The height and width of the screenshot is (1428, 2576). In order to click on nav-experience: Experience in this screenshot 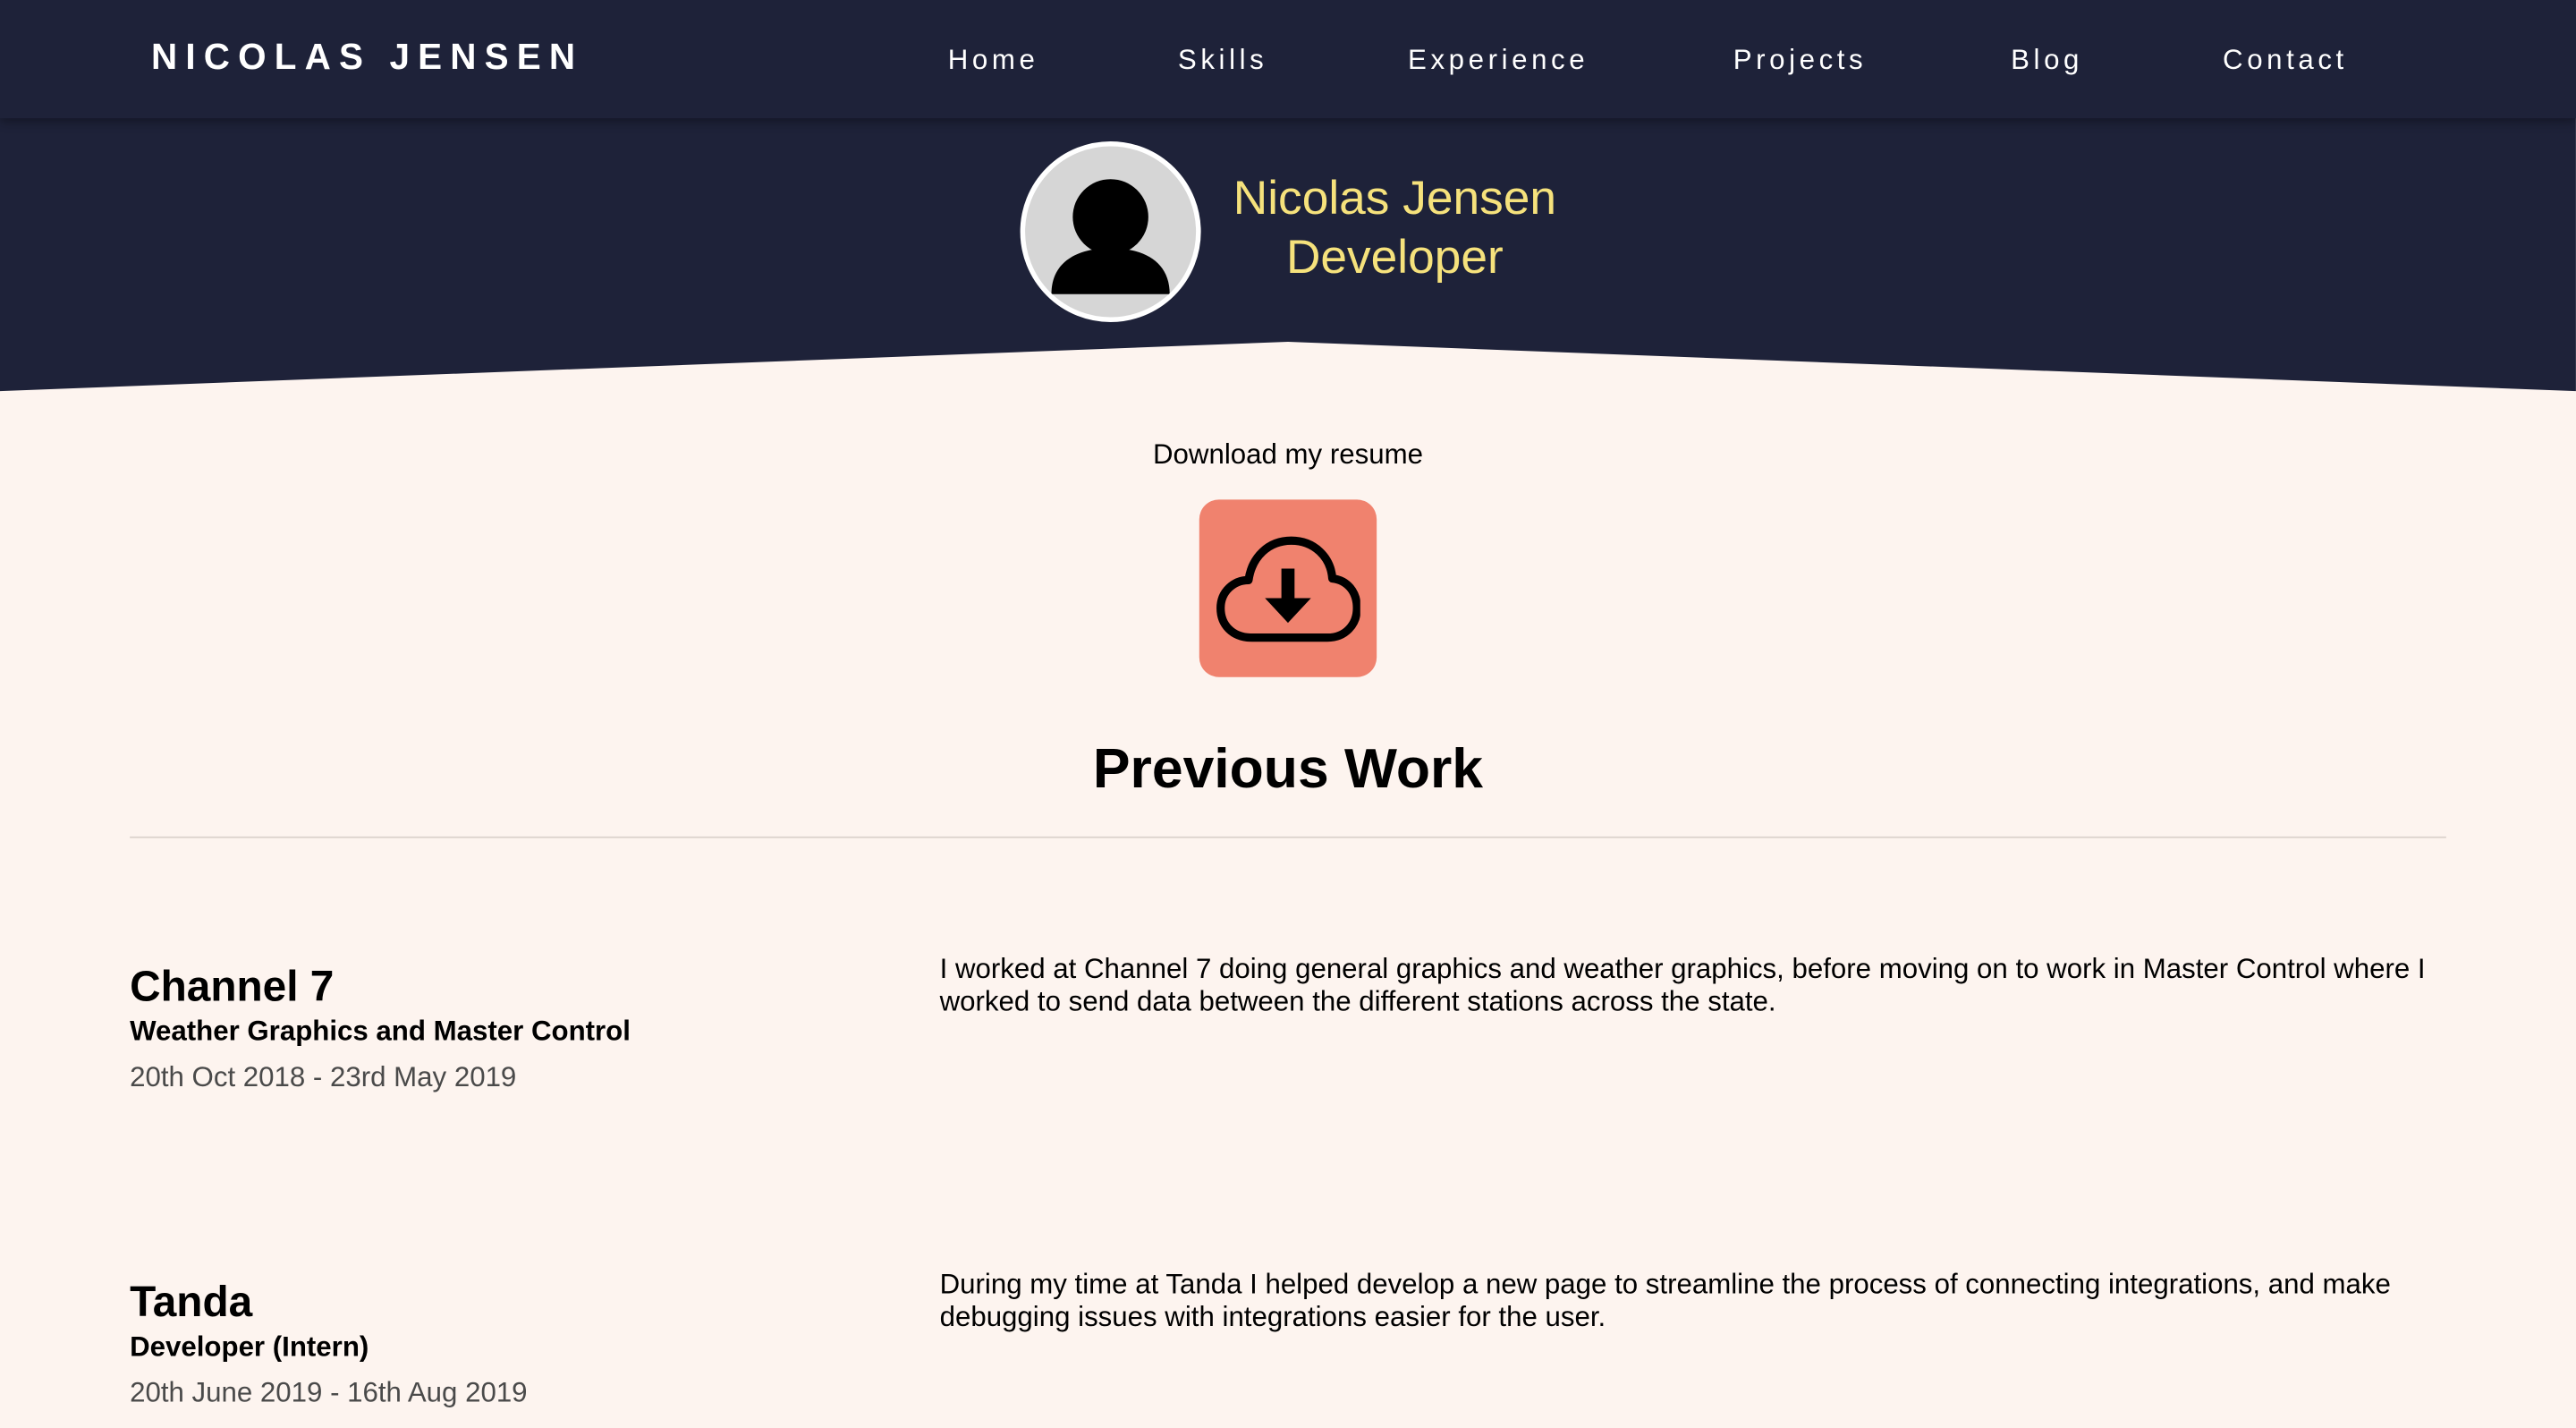, I will do `click(1498, 61)`.